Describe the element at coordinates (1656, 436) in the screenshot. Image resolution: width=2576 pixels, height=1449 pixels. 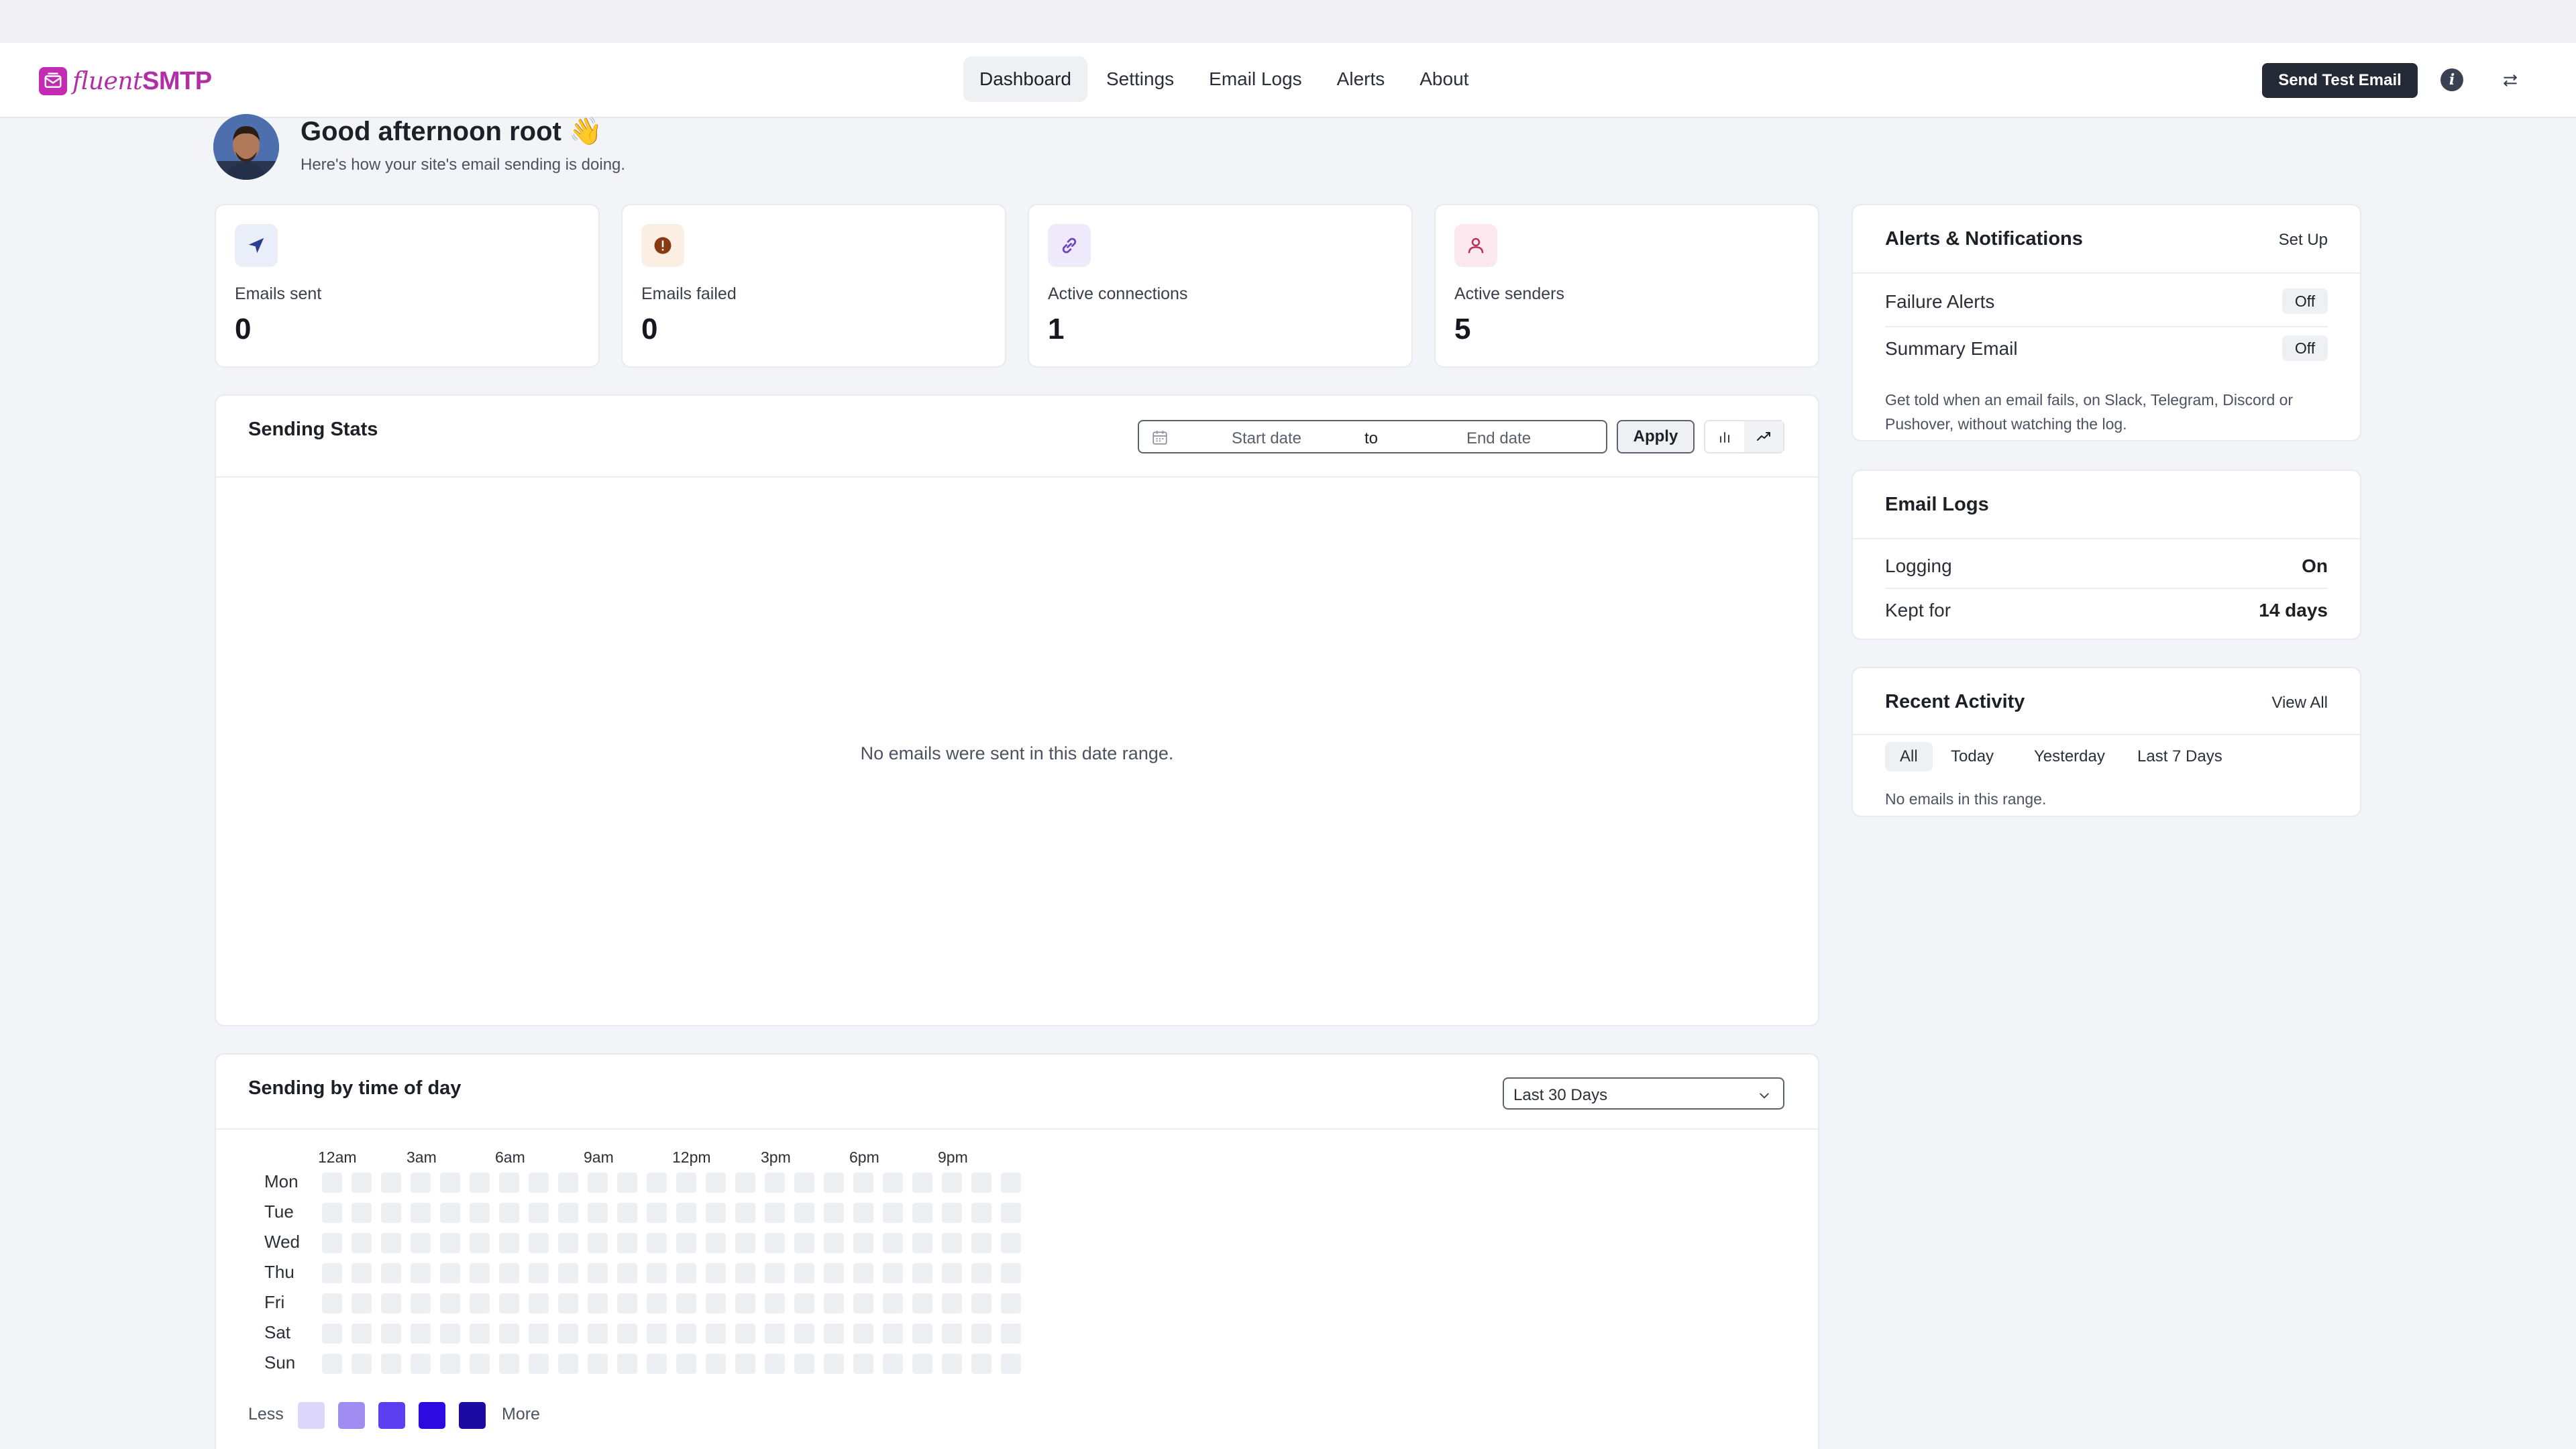
I see `apply-button: Apply` at that location.